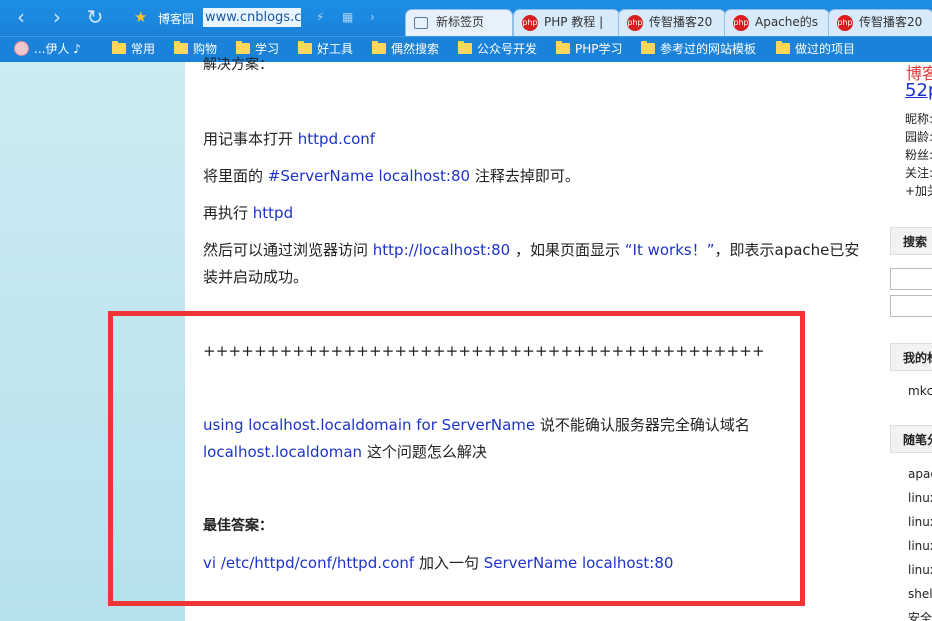 The height and width of the screenshot is (621, 932). Describe the element at coordinates (309, 563) in the screenshot. I see `code-vi-httpd-conf: vi /etc/httpd/conf/httpd.conf` at that location.